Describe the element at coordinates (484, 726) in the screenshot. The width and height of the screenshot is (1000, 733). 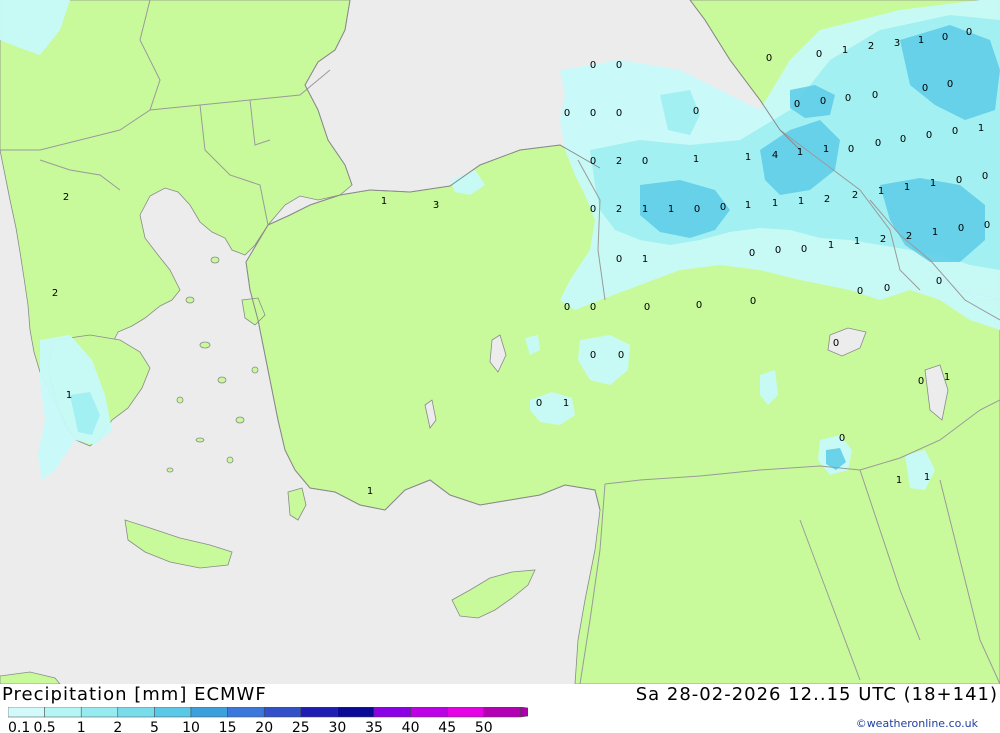
I see `legend-label: 50` at that location.